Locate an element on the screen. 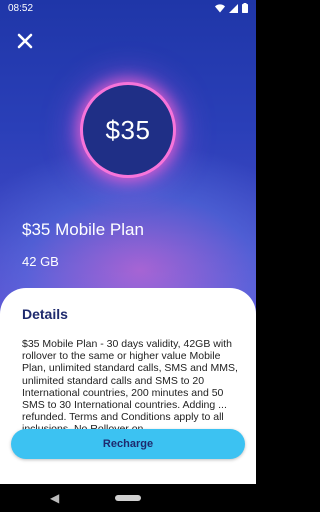 The height and width of the screenshot is (512, 320). close-icon is located at coordinates (25, 41).